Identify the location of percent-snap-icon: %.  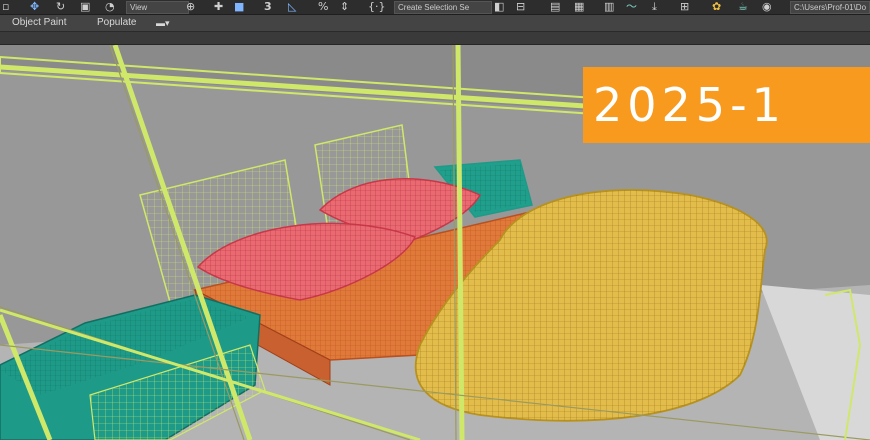
(323, 7).